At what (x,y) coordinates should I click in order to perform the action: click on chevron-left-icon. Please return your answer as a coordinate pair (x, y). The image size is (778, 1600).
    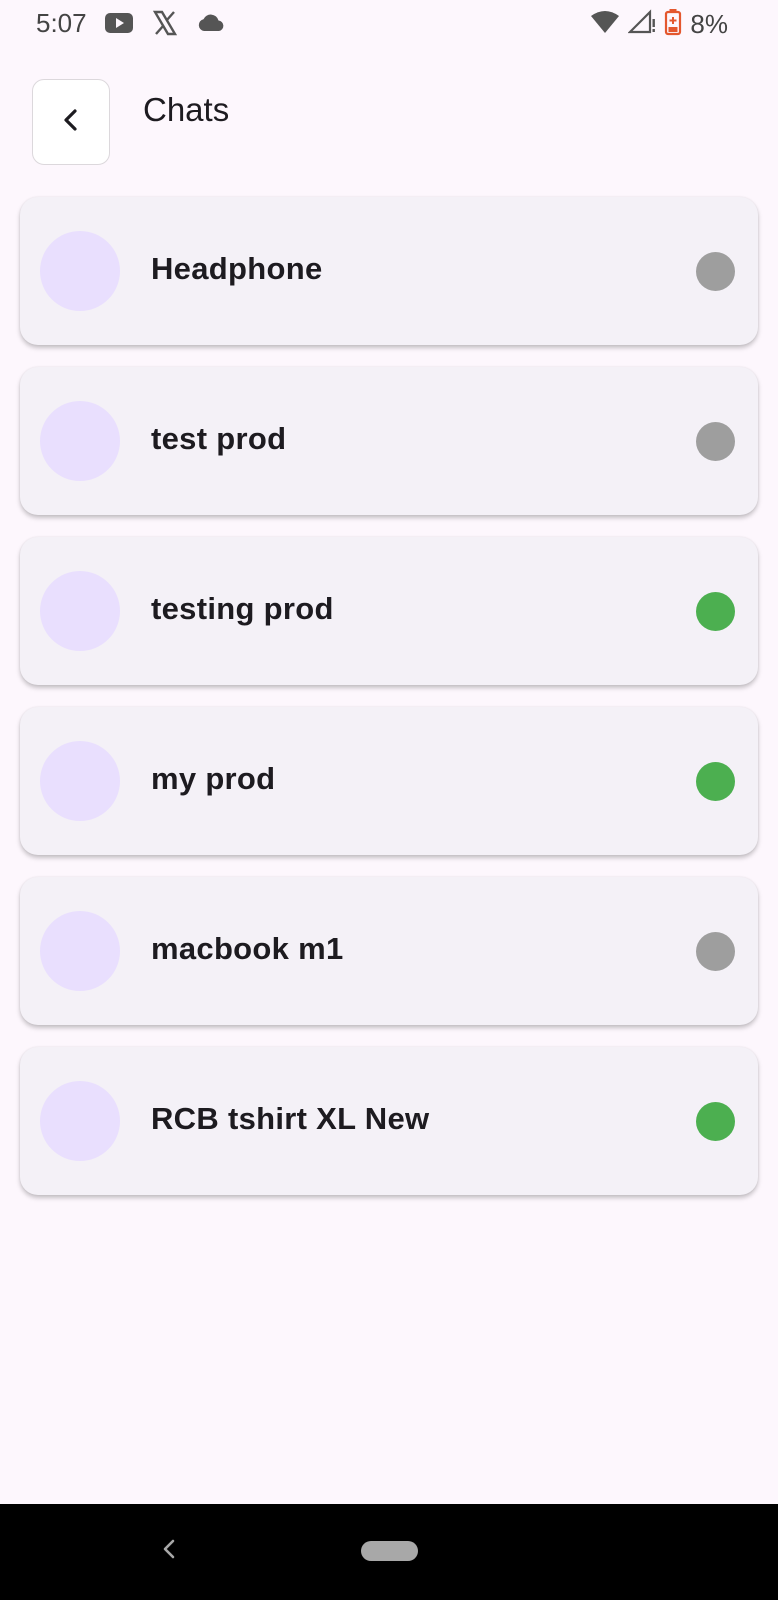
    Looking at the image, I should click on (71, 122).